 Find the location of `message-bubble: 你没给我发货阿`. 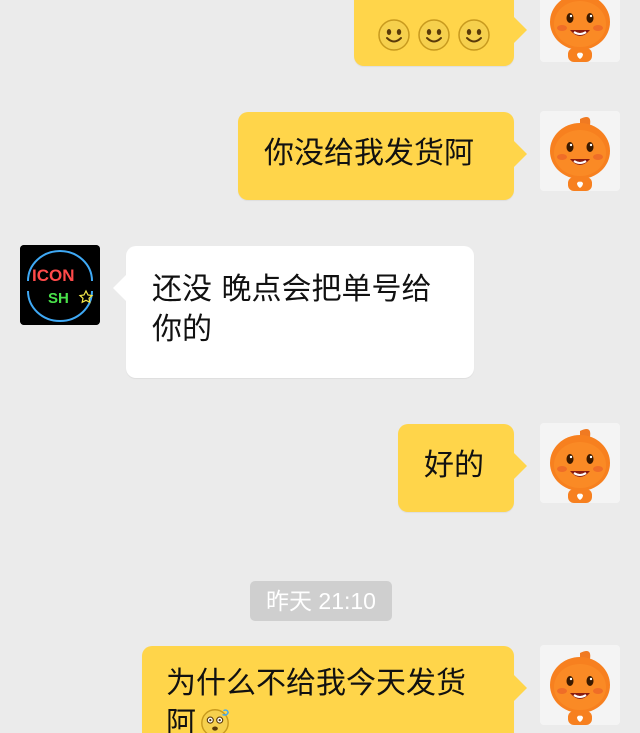

message-bubble: 你没给我发货阿 is located at coordinates (382, 156).